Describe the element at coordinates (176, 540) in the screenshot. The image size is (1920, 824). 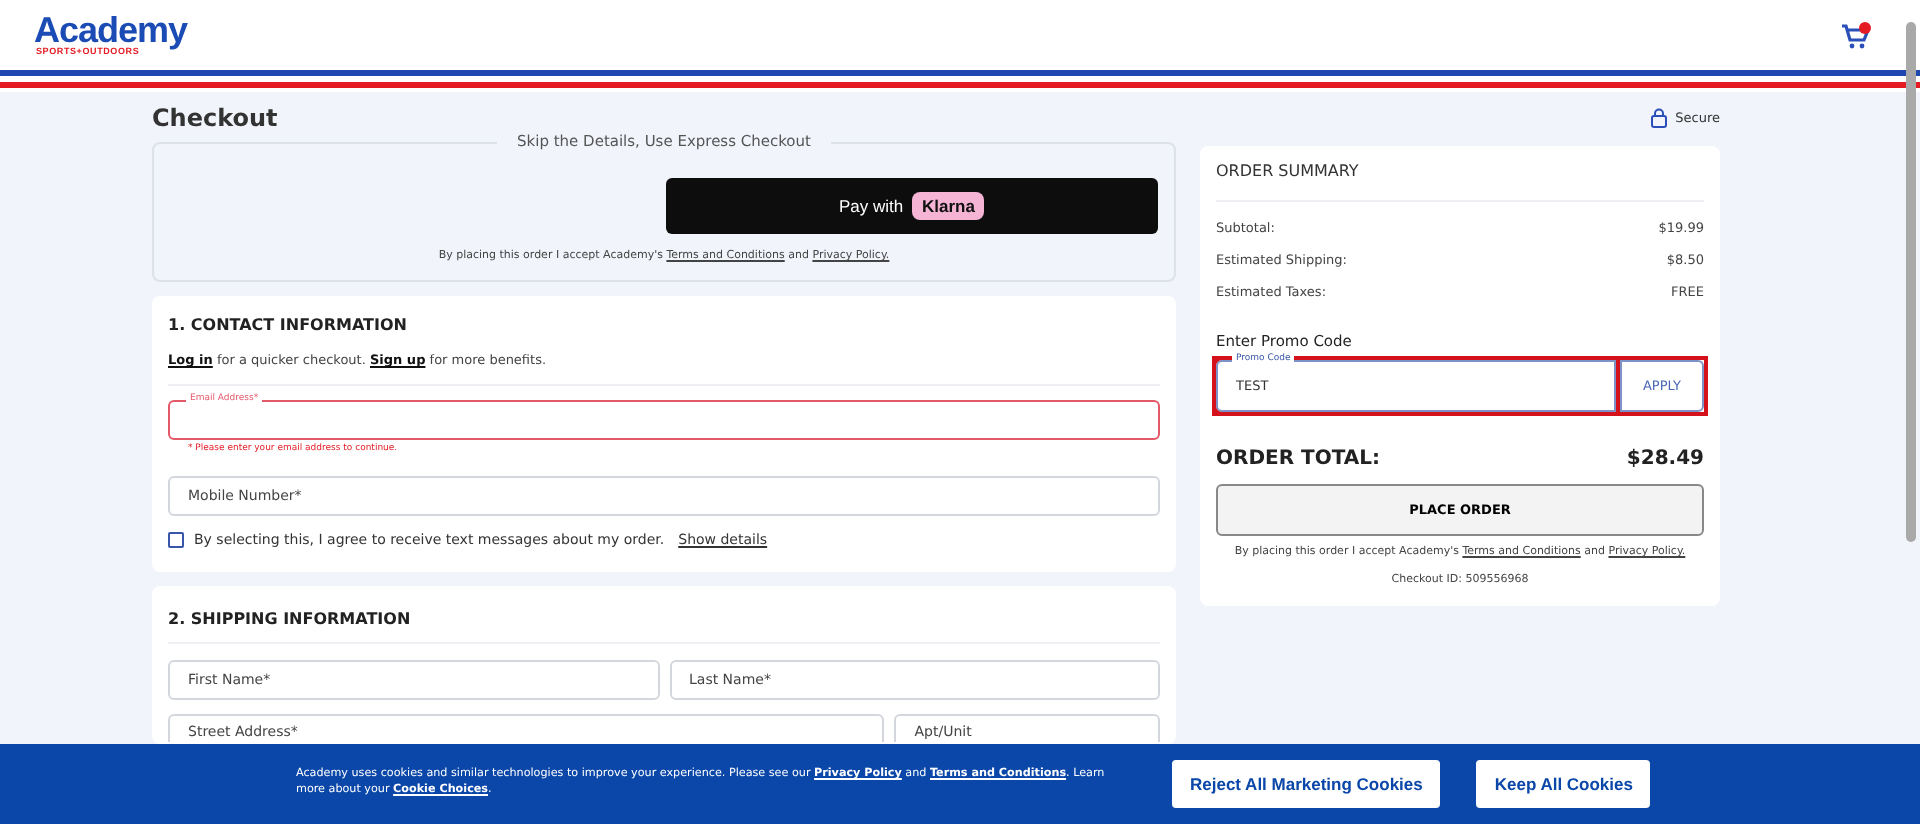
I see `checkbox` at that location.